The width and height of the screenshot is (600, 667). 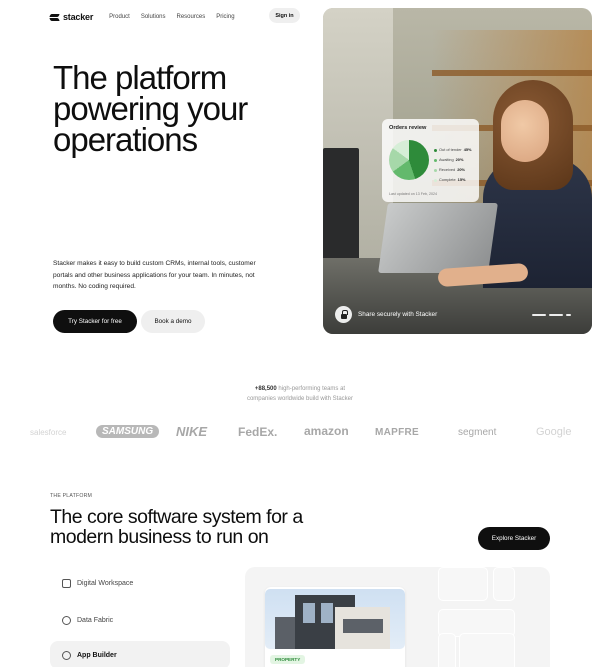 I want to click on brand-logo-fedex: FedEx., so click(x=258, y=432).